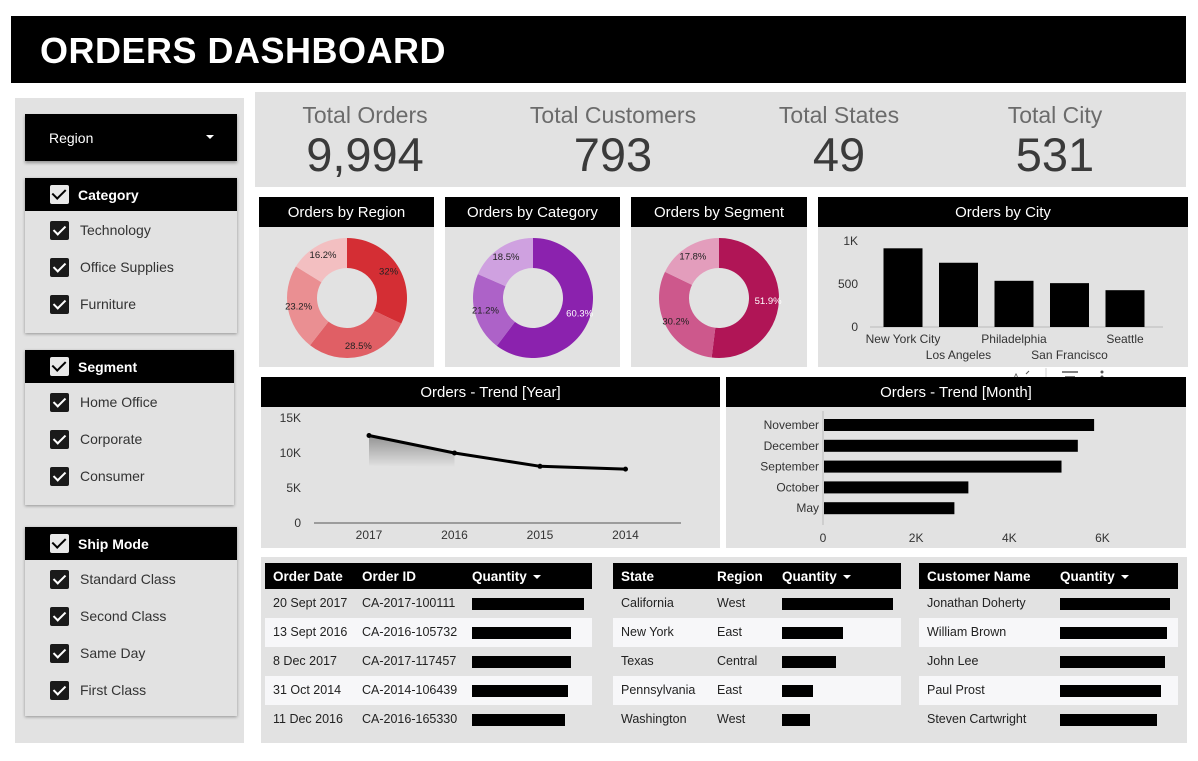 The height and width of the screenshot is (761, 1198). I want to click on table-row: Pennsylvania East, so click(757, 690).